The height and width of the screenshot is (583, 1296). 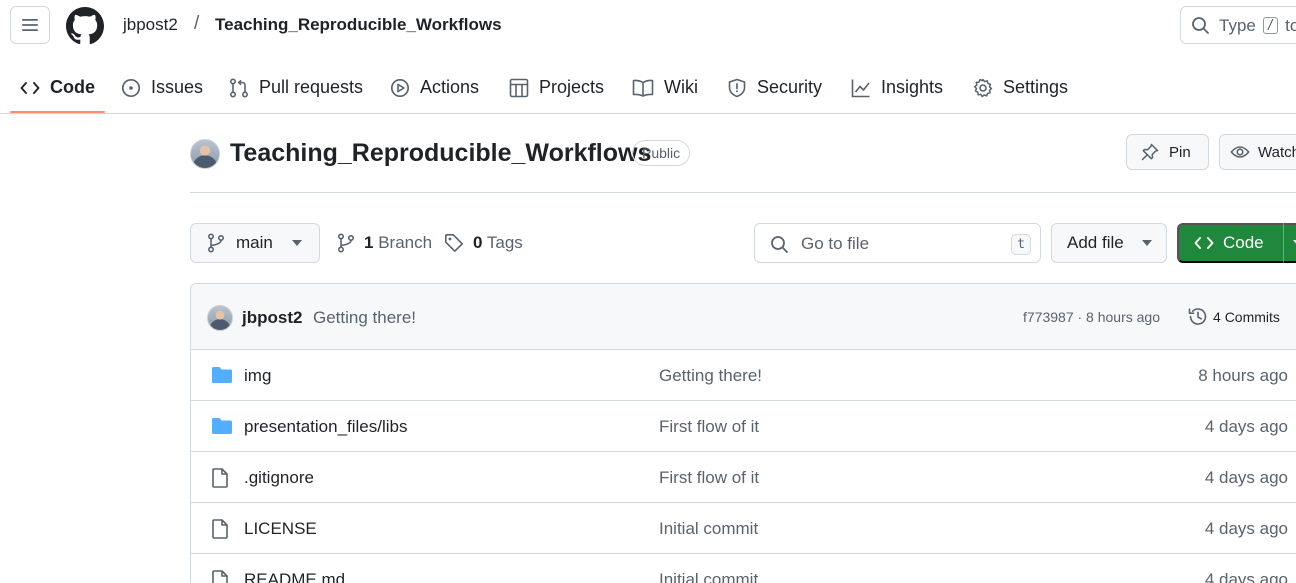 I want to click on go-to-file-input: Go to file t, so click(x=897, y=243).